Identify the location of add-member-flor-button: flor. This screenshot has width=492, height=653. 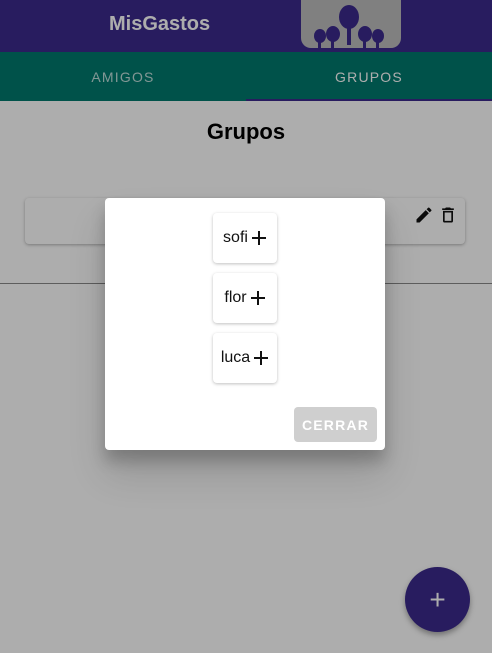
(245, 298).